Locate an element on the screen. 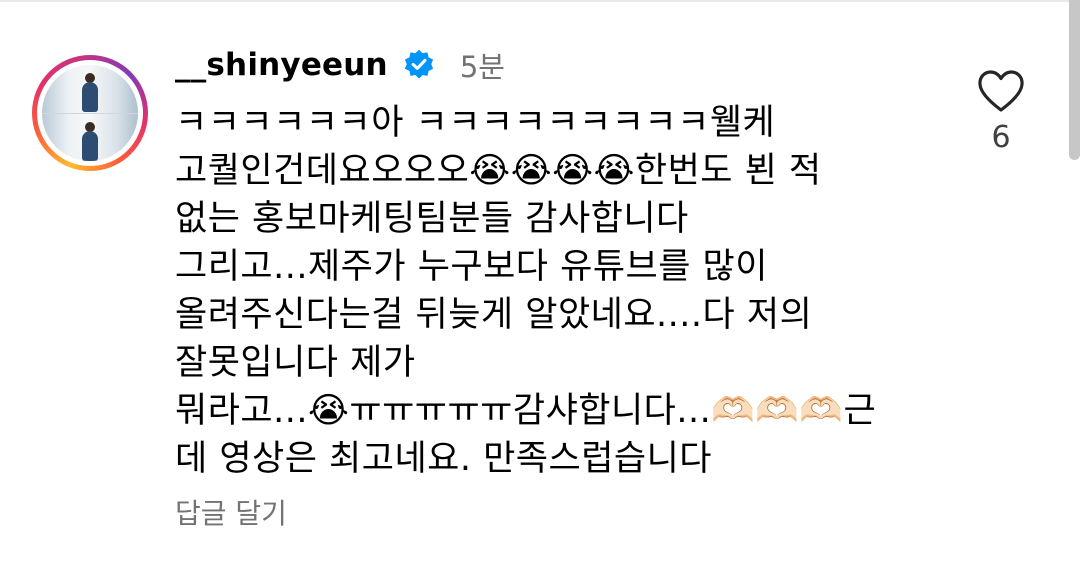 The height and width of the screenshot is (563, 1080). comment-timestamp: 5분 is located at coordinates (482, 67).